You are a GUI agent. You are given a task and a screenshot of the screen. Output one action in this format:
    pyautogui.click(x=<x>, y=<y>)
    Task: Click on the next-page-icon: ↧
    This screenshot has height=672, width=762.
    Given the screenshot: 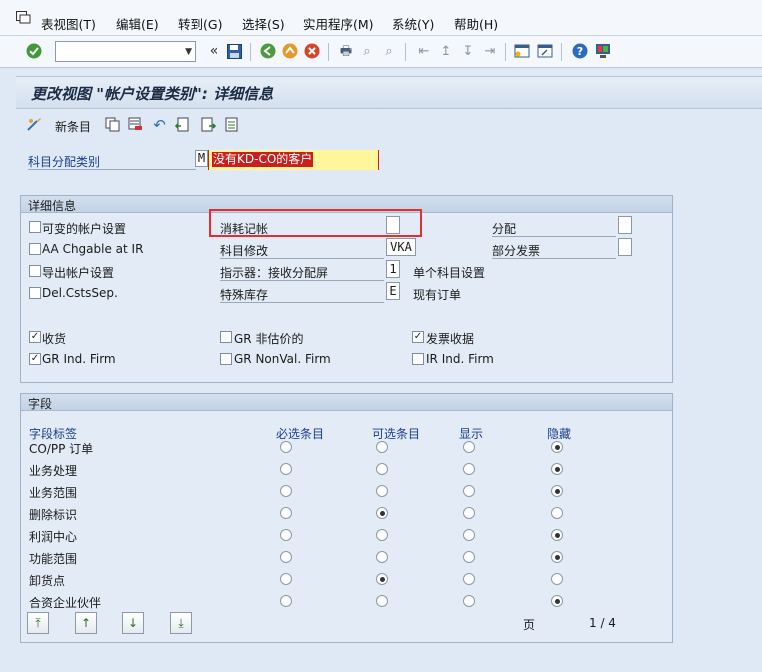 What is the action you would take?
    pyautogui.click(x=468, y=51)
    